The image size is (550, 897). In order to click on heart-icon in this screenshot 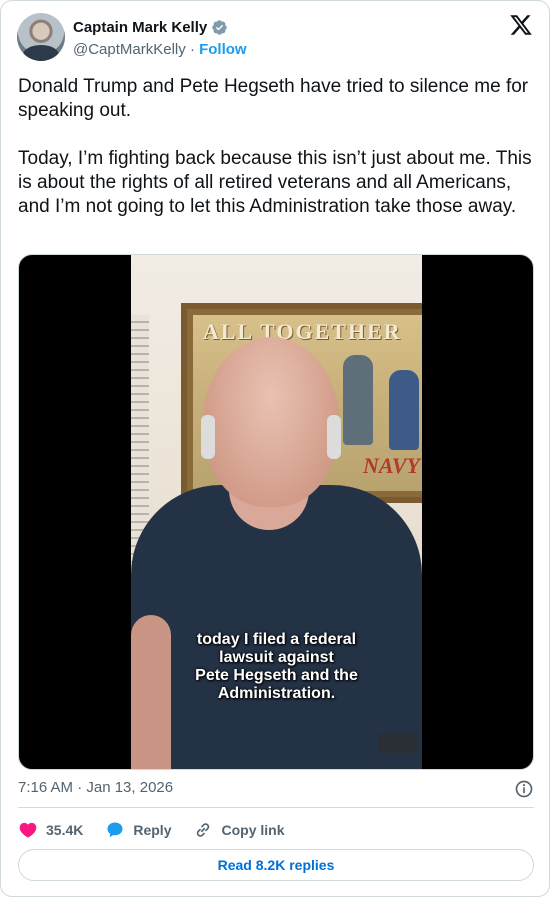, I will do `click(28, 830)`.